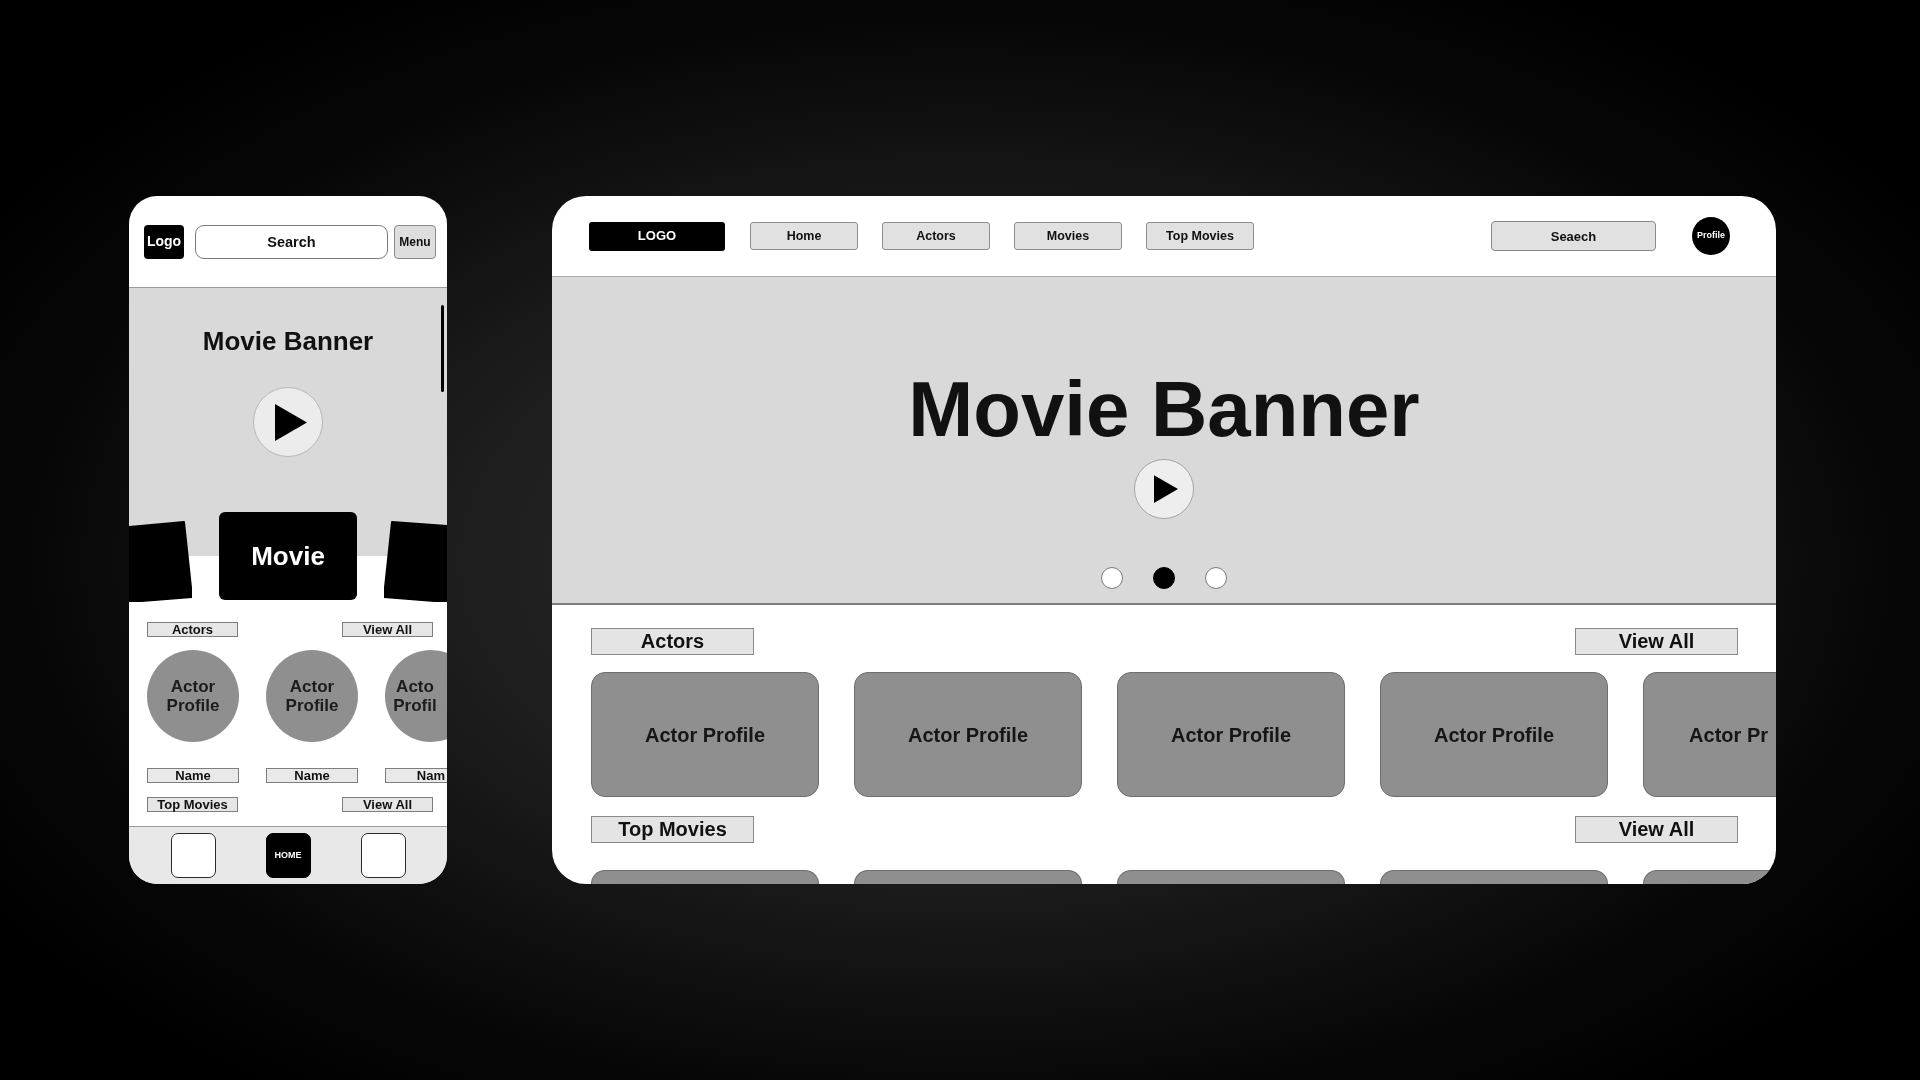  What do you see at coordinates (1200, 236) in the screenshot?
I see `nav-link: Top Movies` at bounding box center [1200, 236].